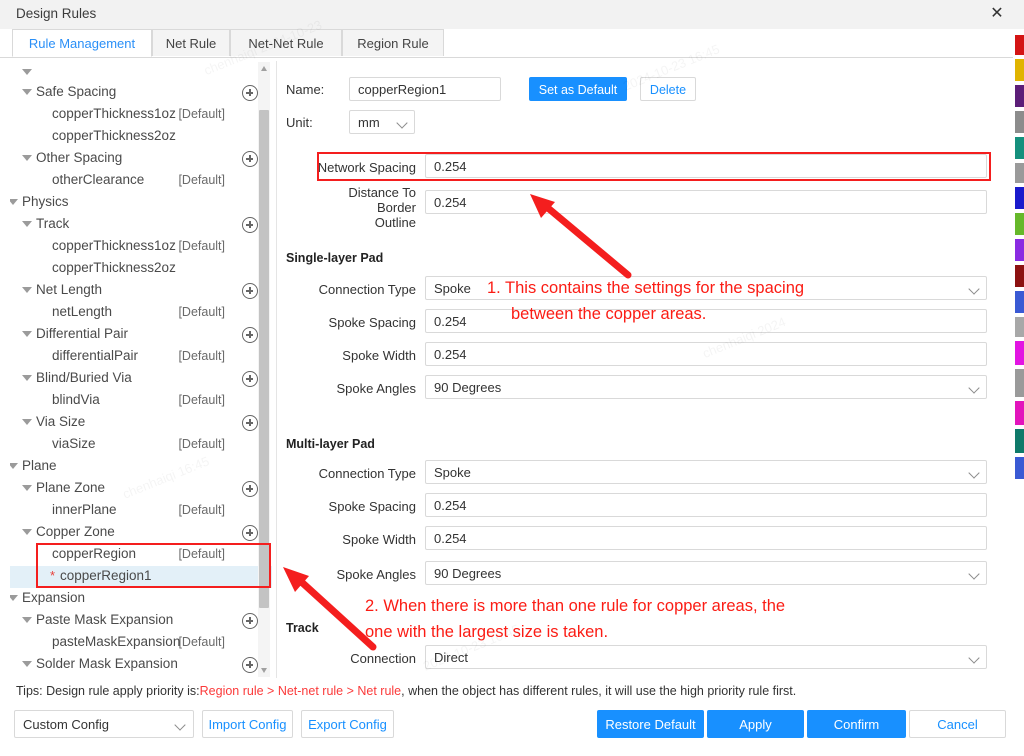  I want to click on tab-net-net-rule: Net-Net Rule, so click(286, 42).